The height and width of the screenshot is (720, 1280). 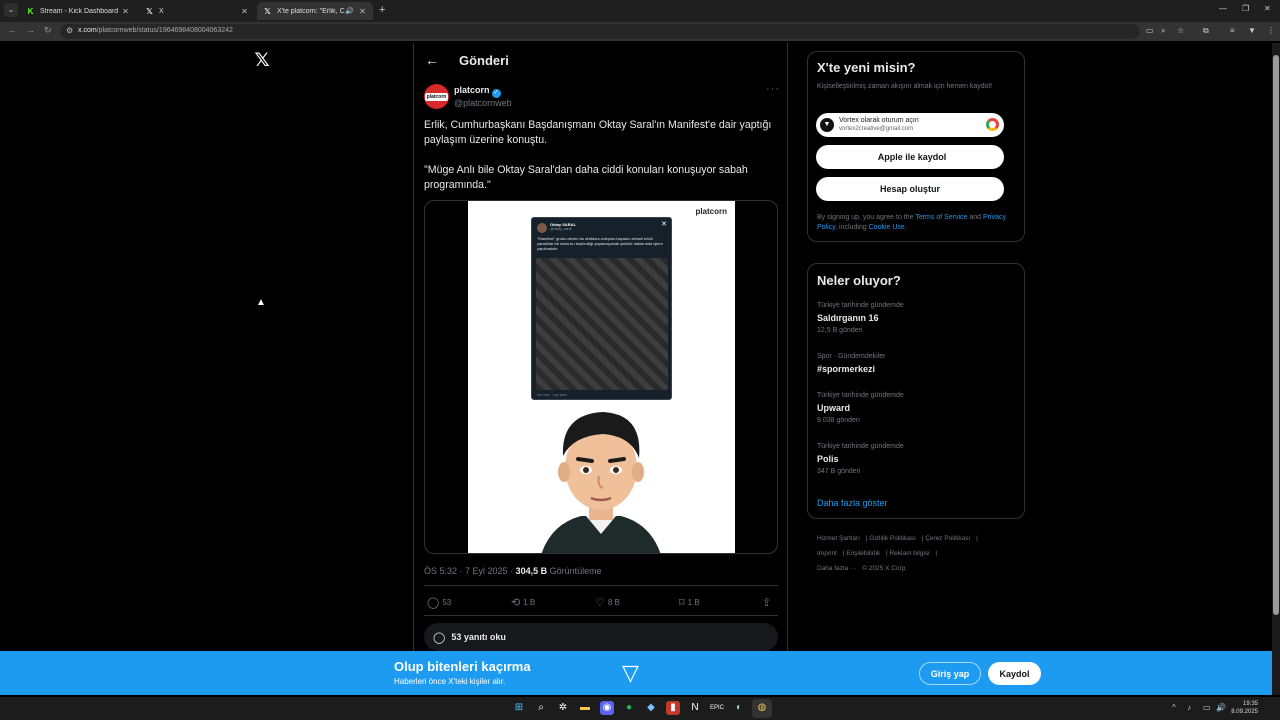 I want to click on tab-x: 𝕏 X ✕, so click(x=197, y=11).